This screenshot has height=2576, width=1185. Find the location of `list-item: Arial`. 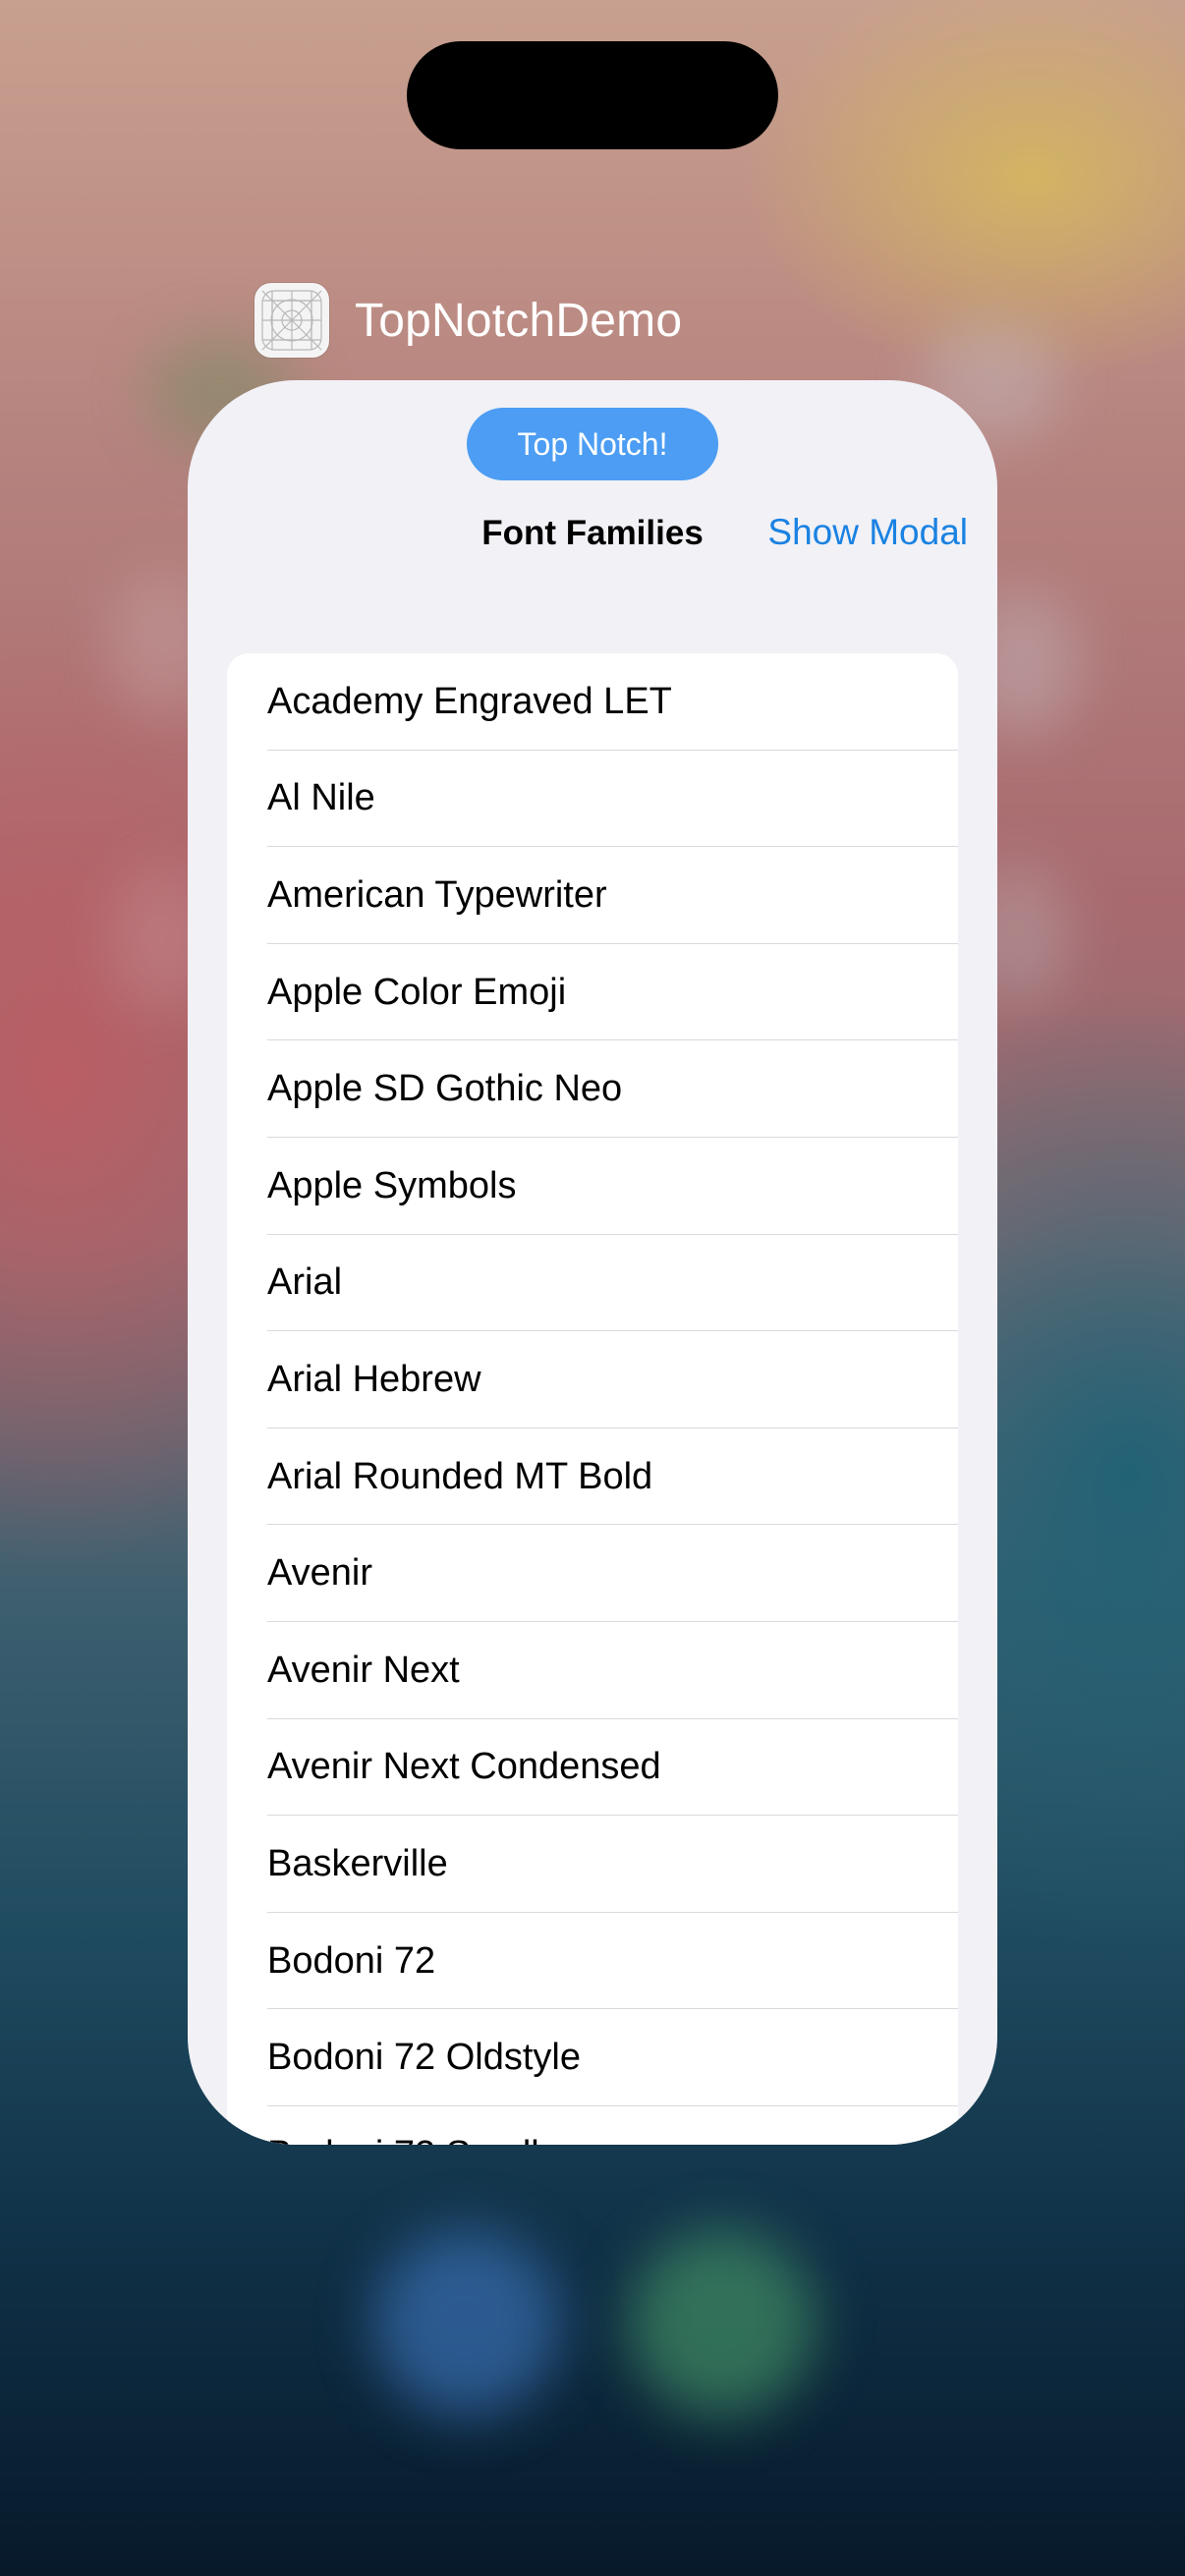

list-item: Arial is located at coordinates (592, 1283).